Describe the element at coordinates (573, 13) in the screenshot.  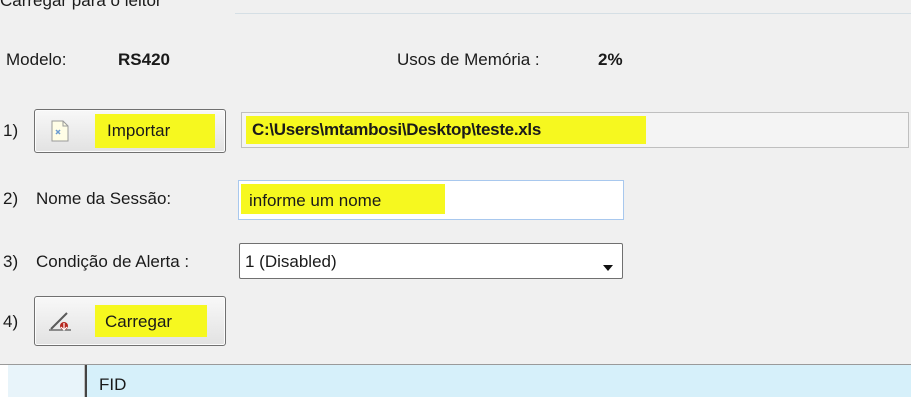
I see `group-box-border` at that location.